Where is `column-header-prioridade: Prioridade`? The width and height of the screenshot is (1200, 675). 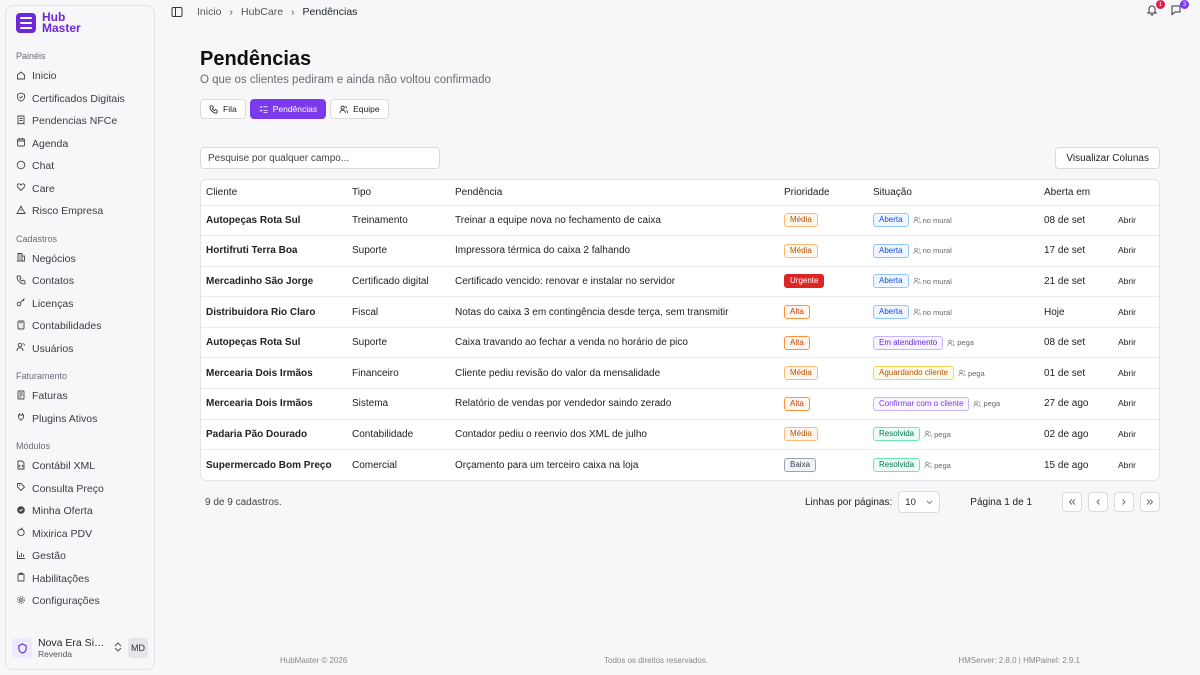
column-header-prioridade: Prioridade is located at coordinates (823, 193).